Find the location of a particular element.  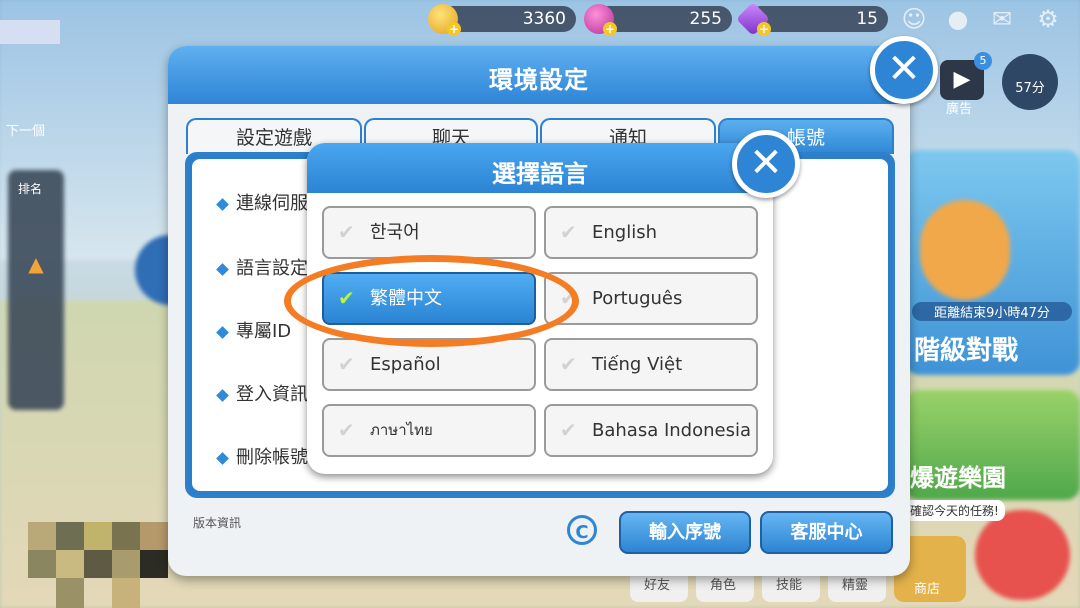

today-mission-bubble: 確認今天的任務! is located at coordinates (954, 510).